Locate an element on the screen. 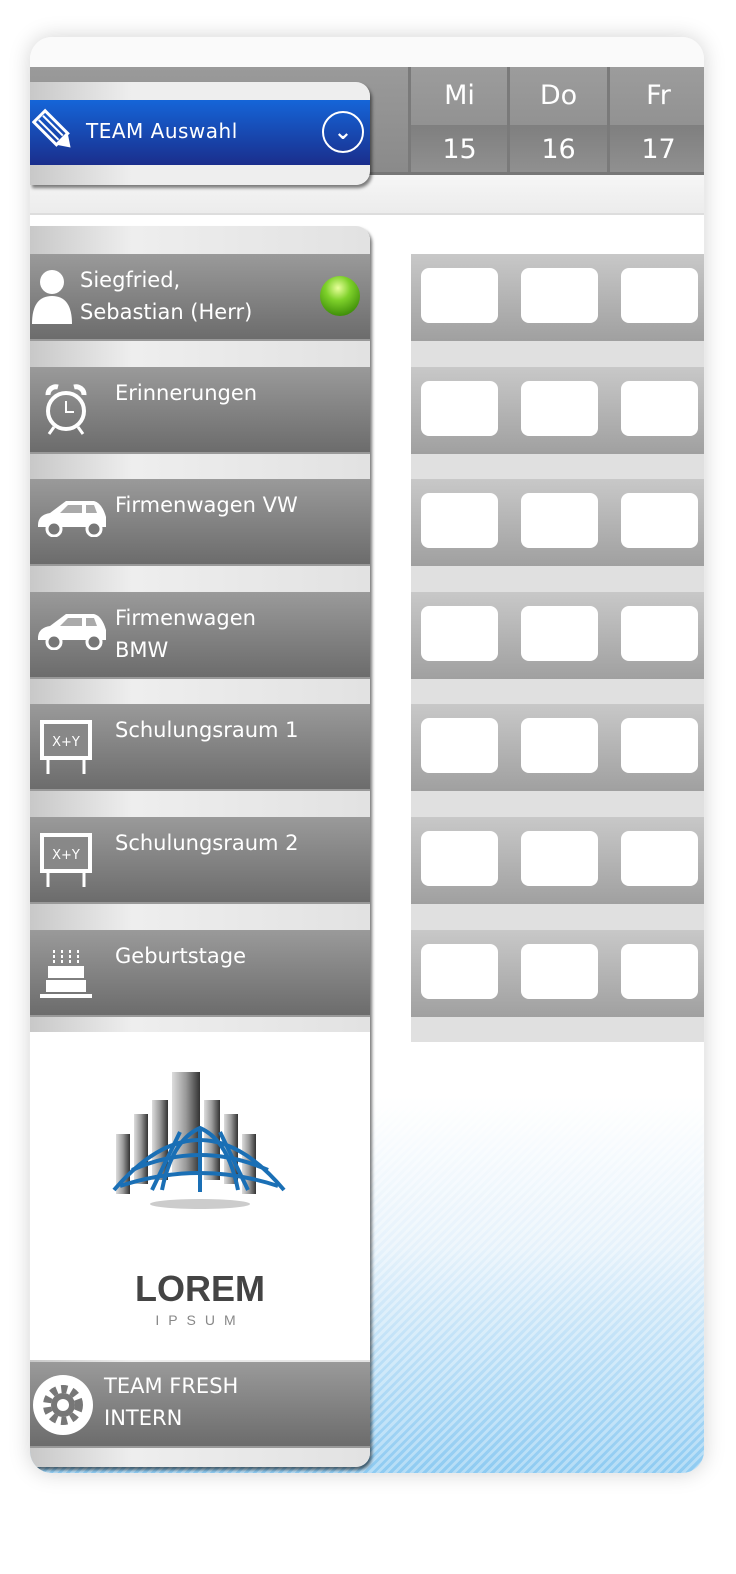 Image resolution: width=736 pixels, height=1574 pixels. sidebar-item-firmenwagen-bmw: Firmenwagen BMW is located at coordinates (200, 635).